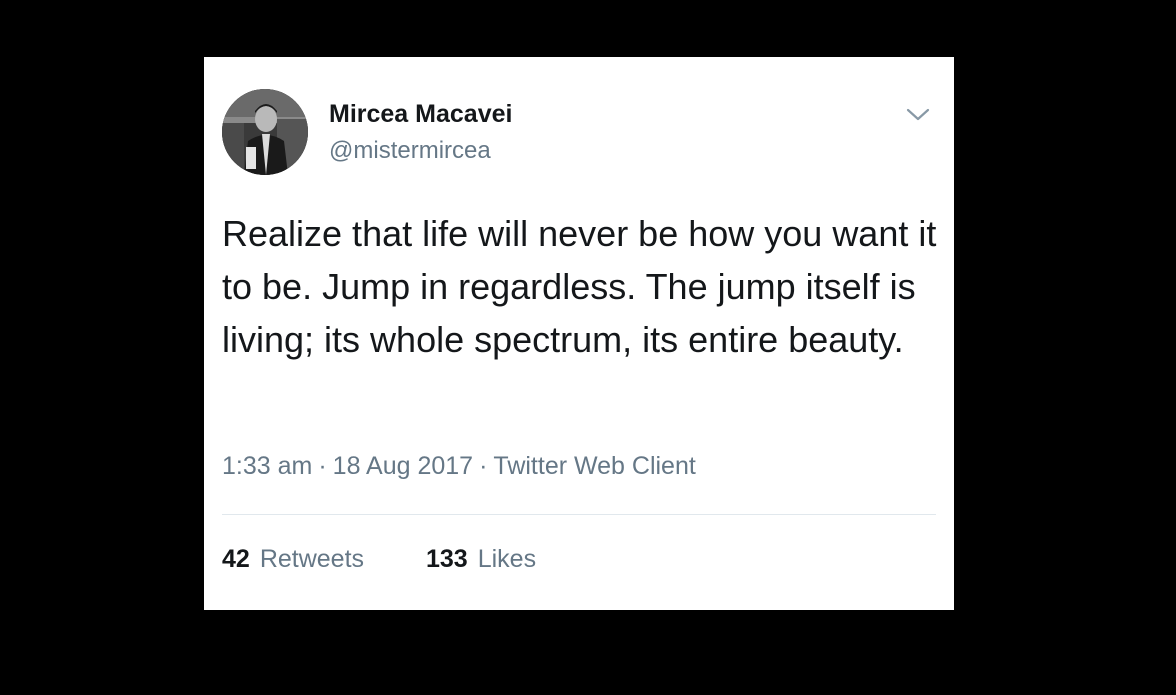 The image size is (1176, 695). Describe the element at coordinates (507, 559) in the screenshot. I see `likes-label: Likes` at that location.